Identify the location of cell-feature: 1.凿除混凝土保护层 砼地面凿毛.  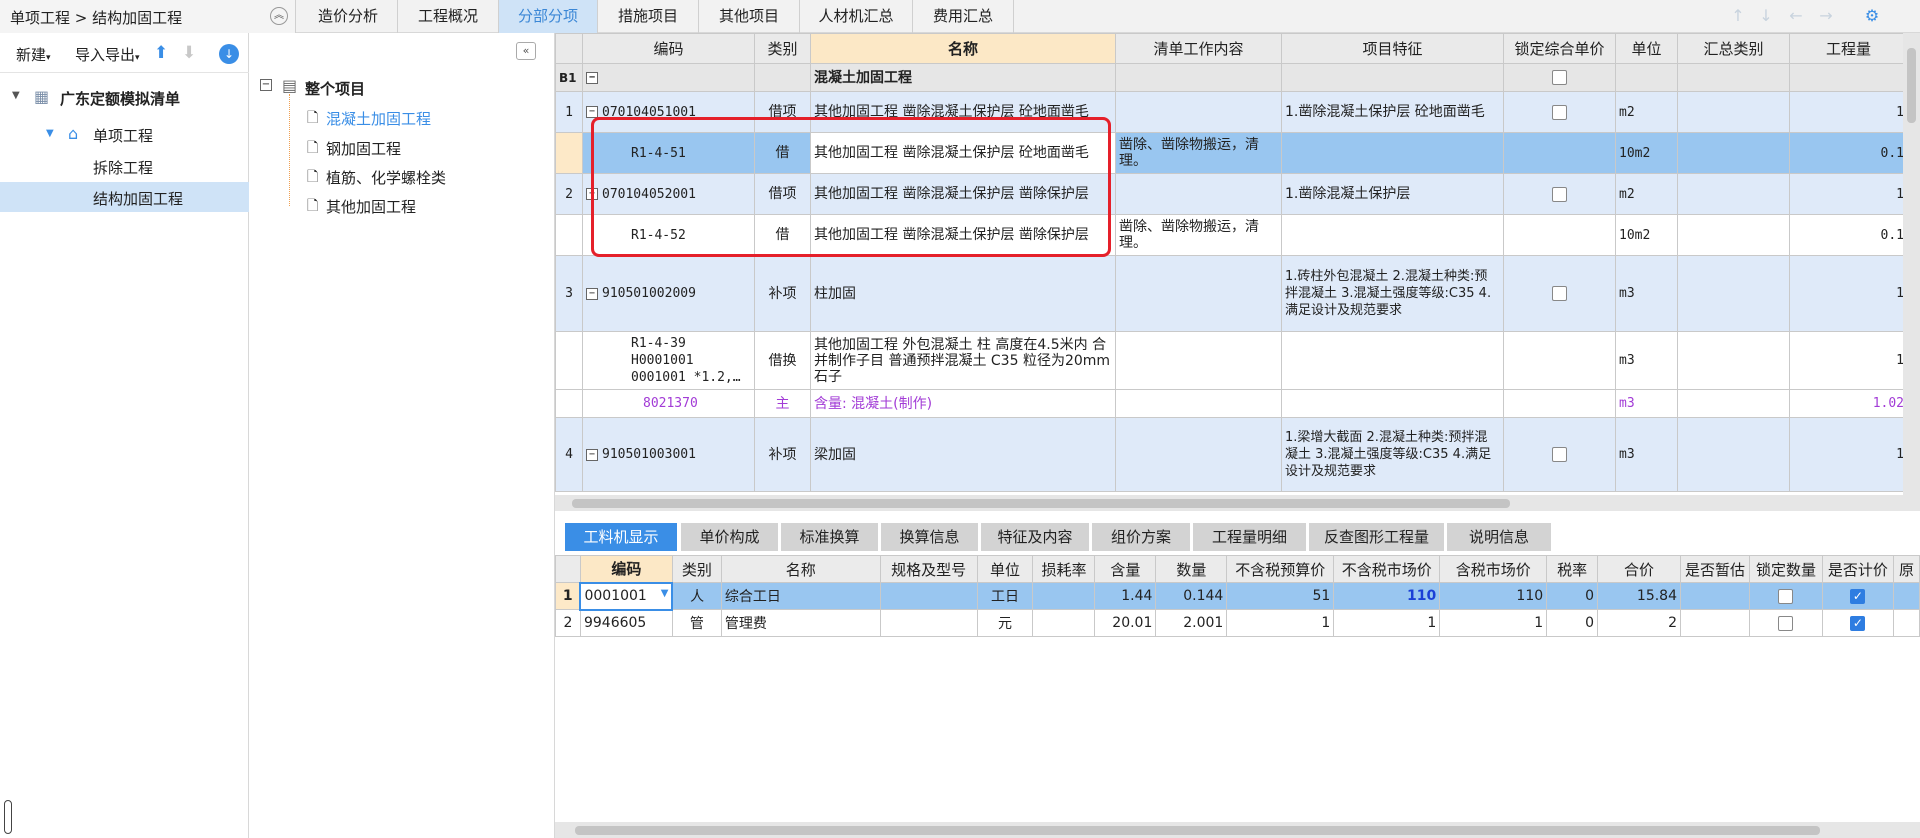
(1392, 112).